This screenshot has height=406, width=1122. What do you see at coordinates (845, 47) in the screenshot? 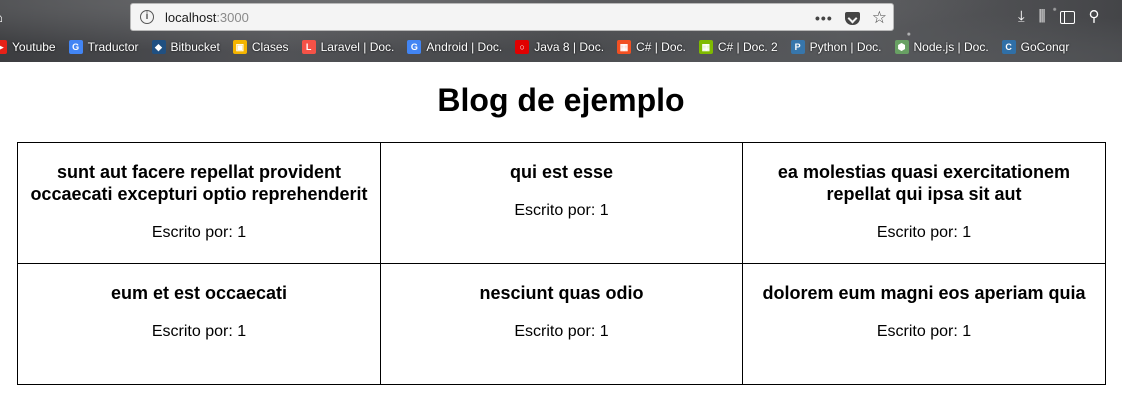
I see `bookmark-label: Python | Doc.` at bounding box center [845, 47].